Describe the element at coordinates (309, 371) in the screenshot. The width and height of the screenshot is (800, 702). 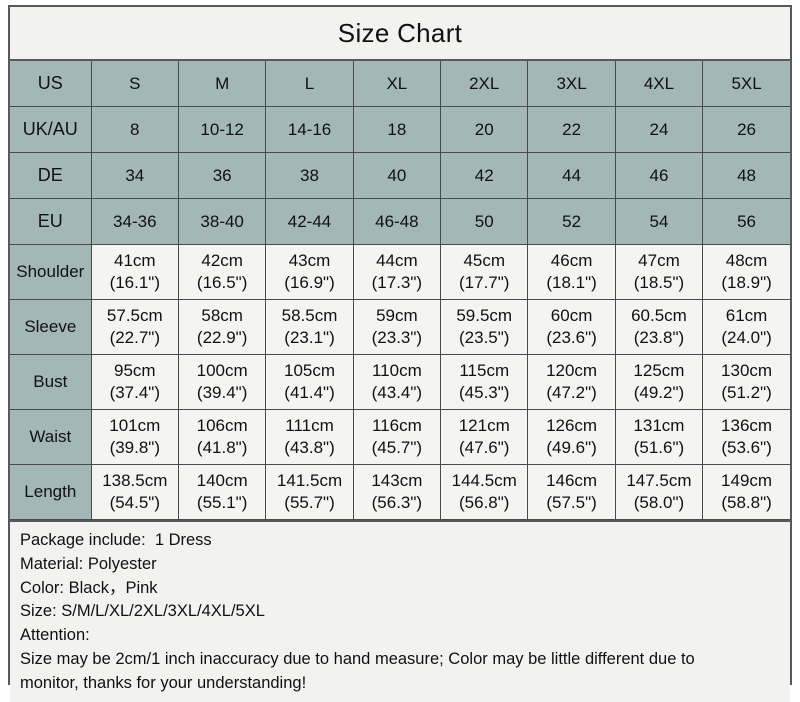
I see `value-cm: 105cm` at that location.